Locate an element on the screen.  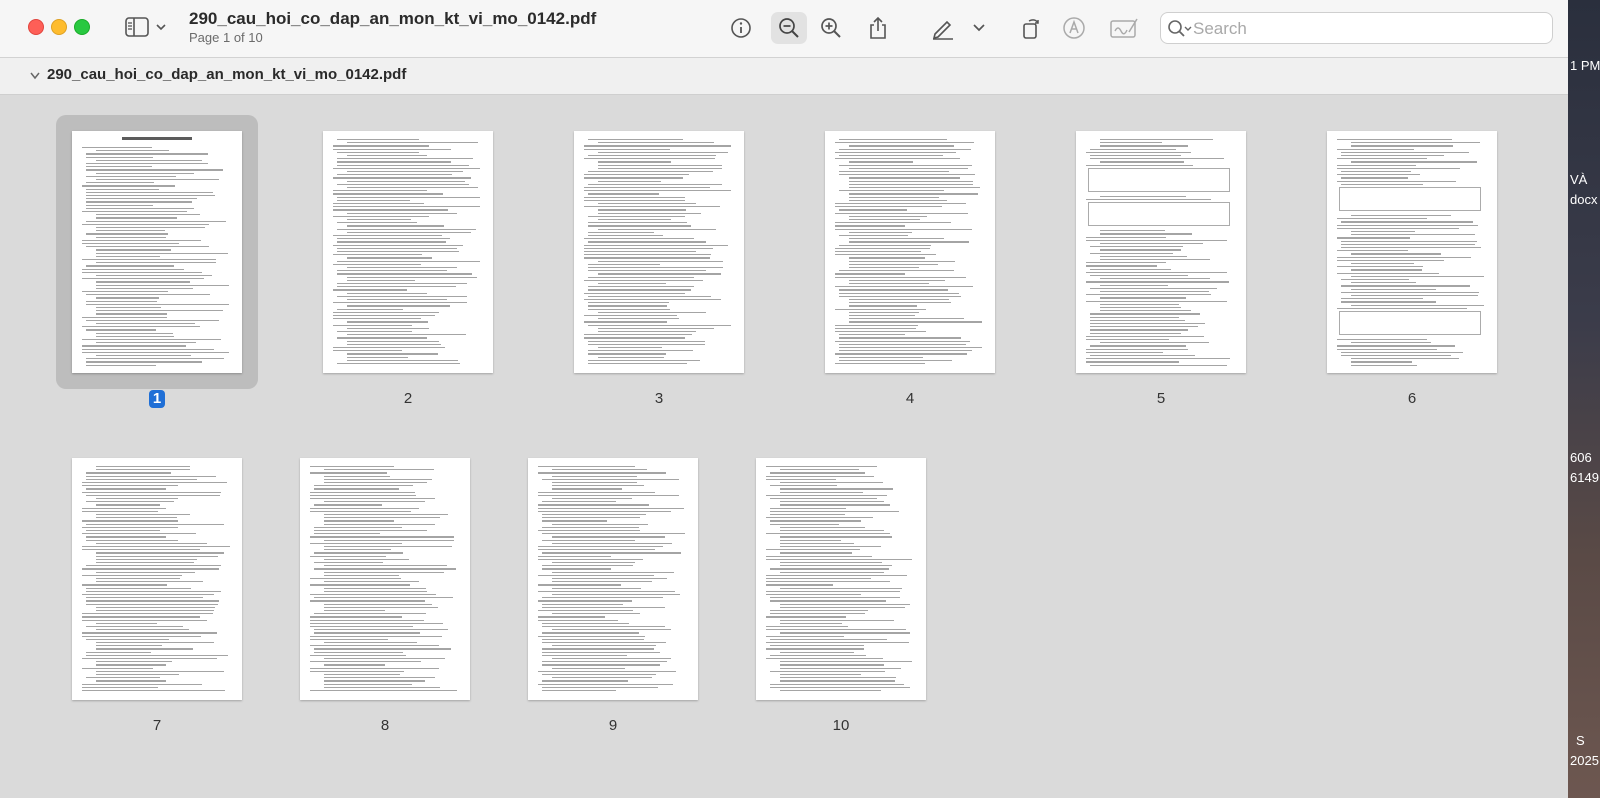
page-table is located at coordinates (1159, 179).